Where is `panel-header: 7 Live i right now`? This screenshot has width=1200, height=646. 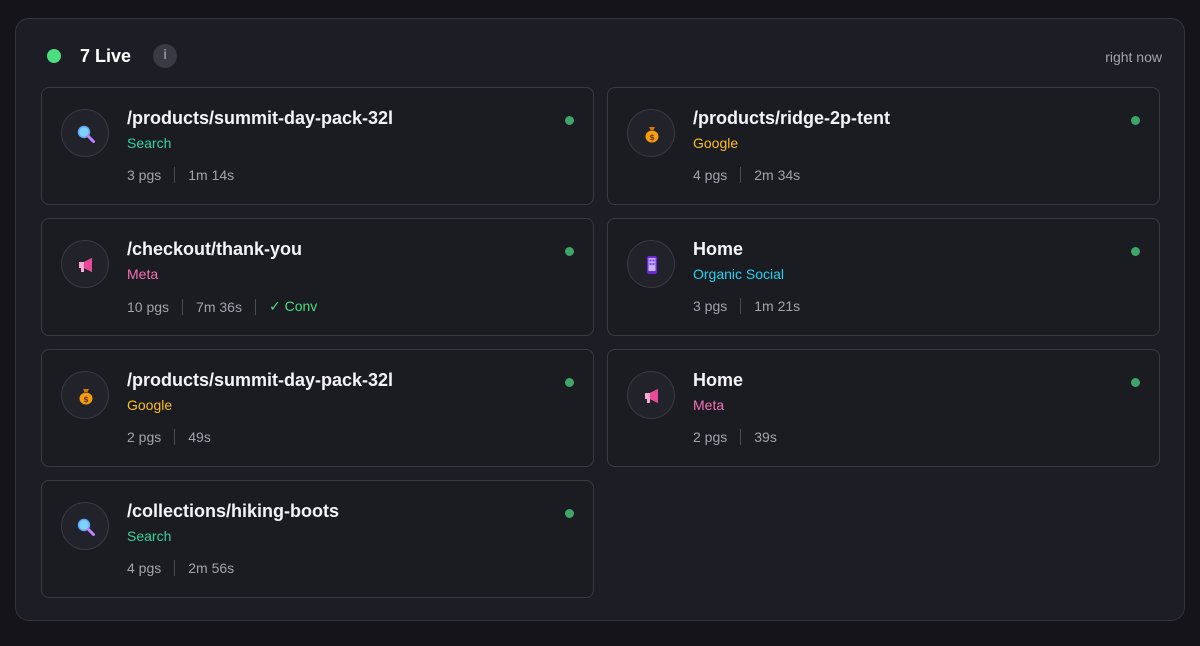 panel-header: 7 Live i right now is located at coordinates (600, 53).